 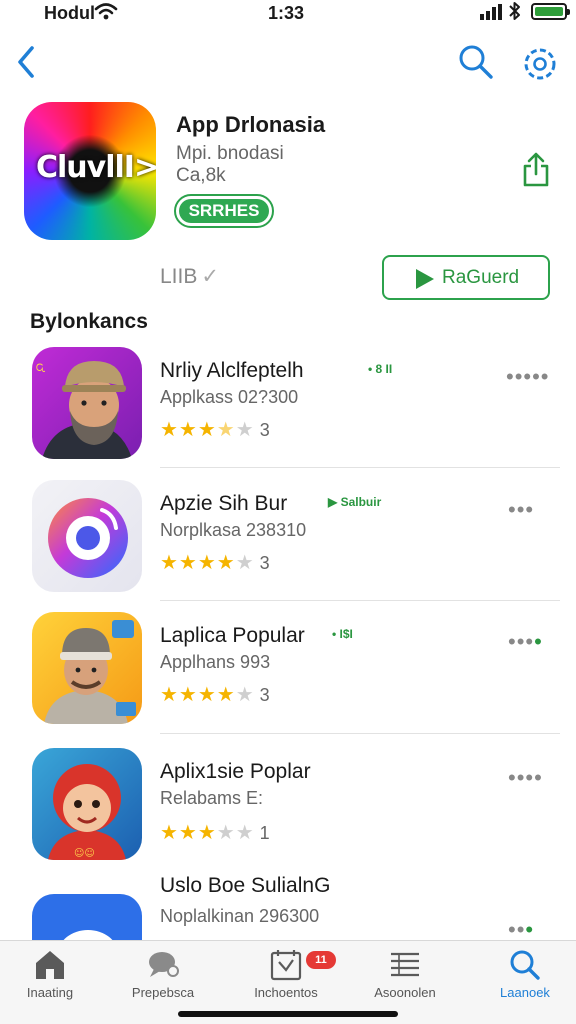 I want to click on home-indicator, so click(x=288, y=1014).